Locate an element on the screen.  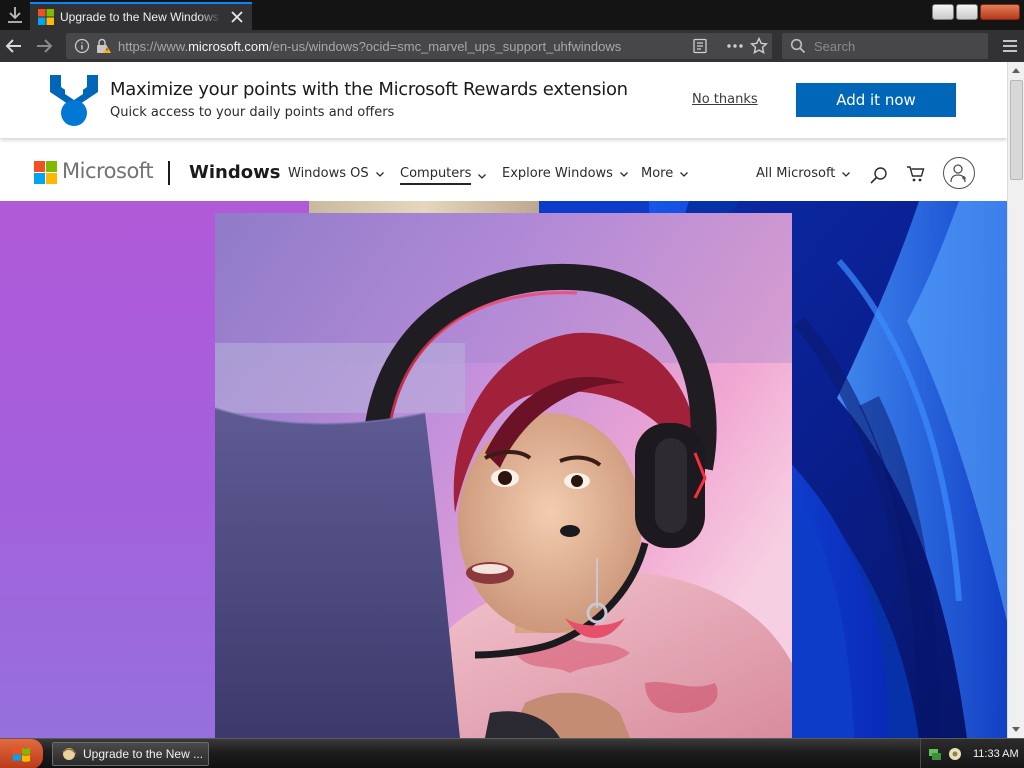
nav-all-microsoft: All Microsoft is located at coordinates (803, 173).